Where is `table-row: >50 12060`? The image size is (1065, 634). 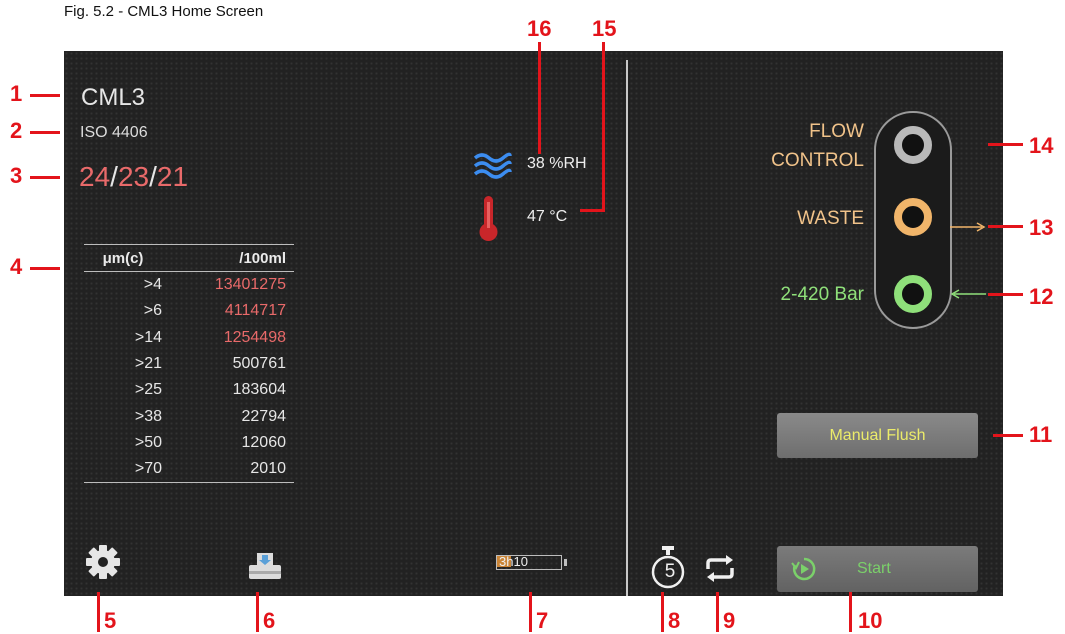
table-row: >50 12060 is located at coordinates (189, 443).